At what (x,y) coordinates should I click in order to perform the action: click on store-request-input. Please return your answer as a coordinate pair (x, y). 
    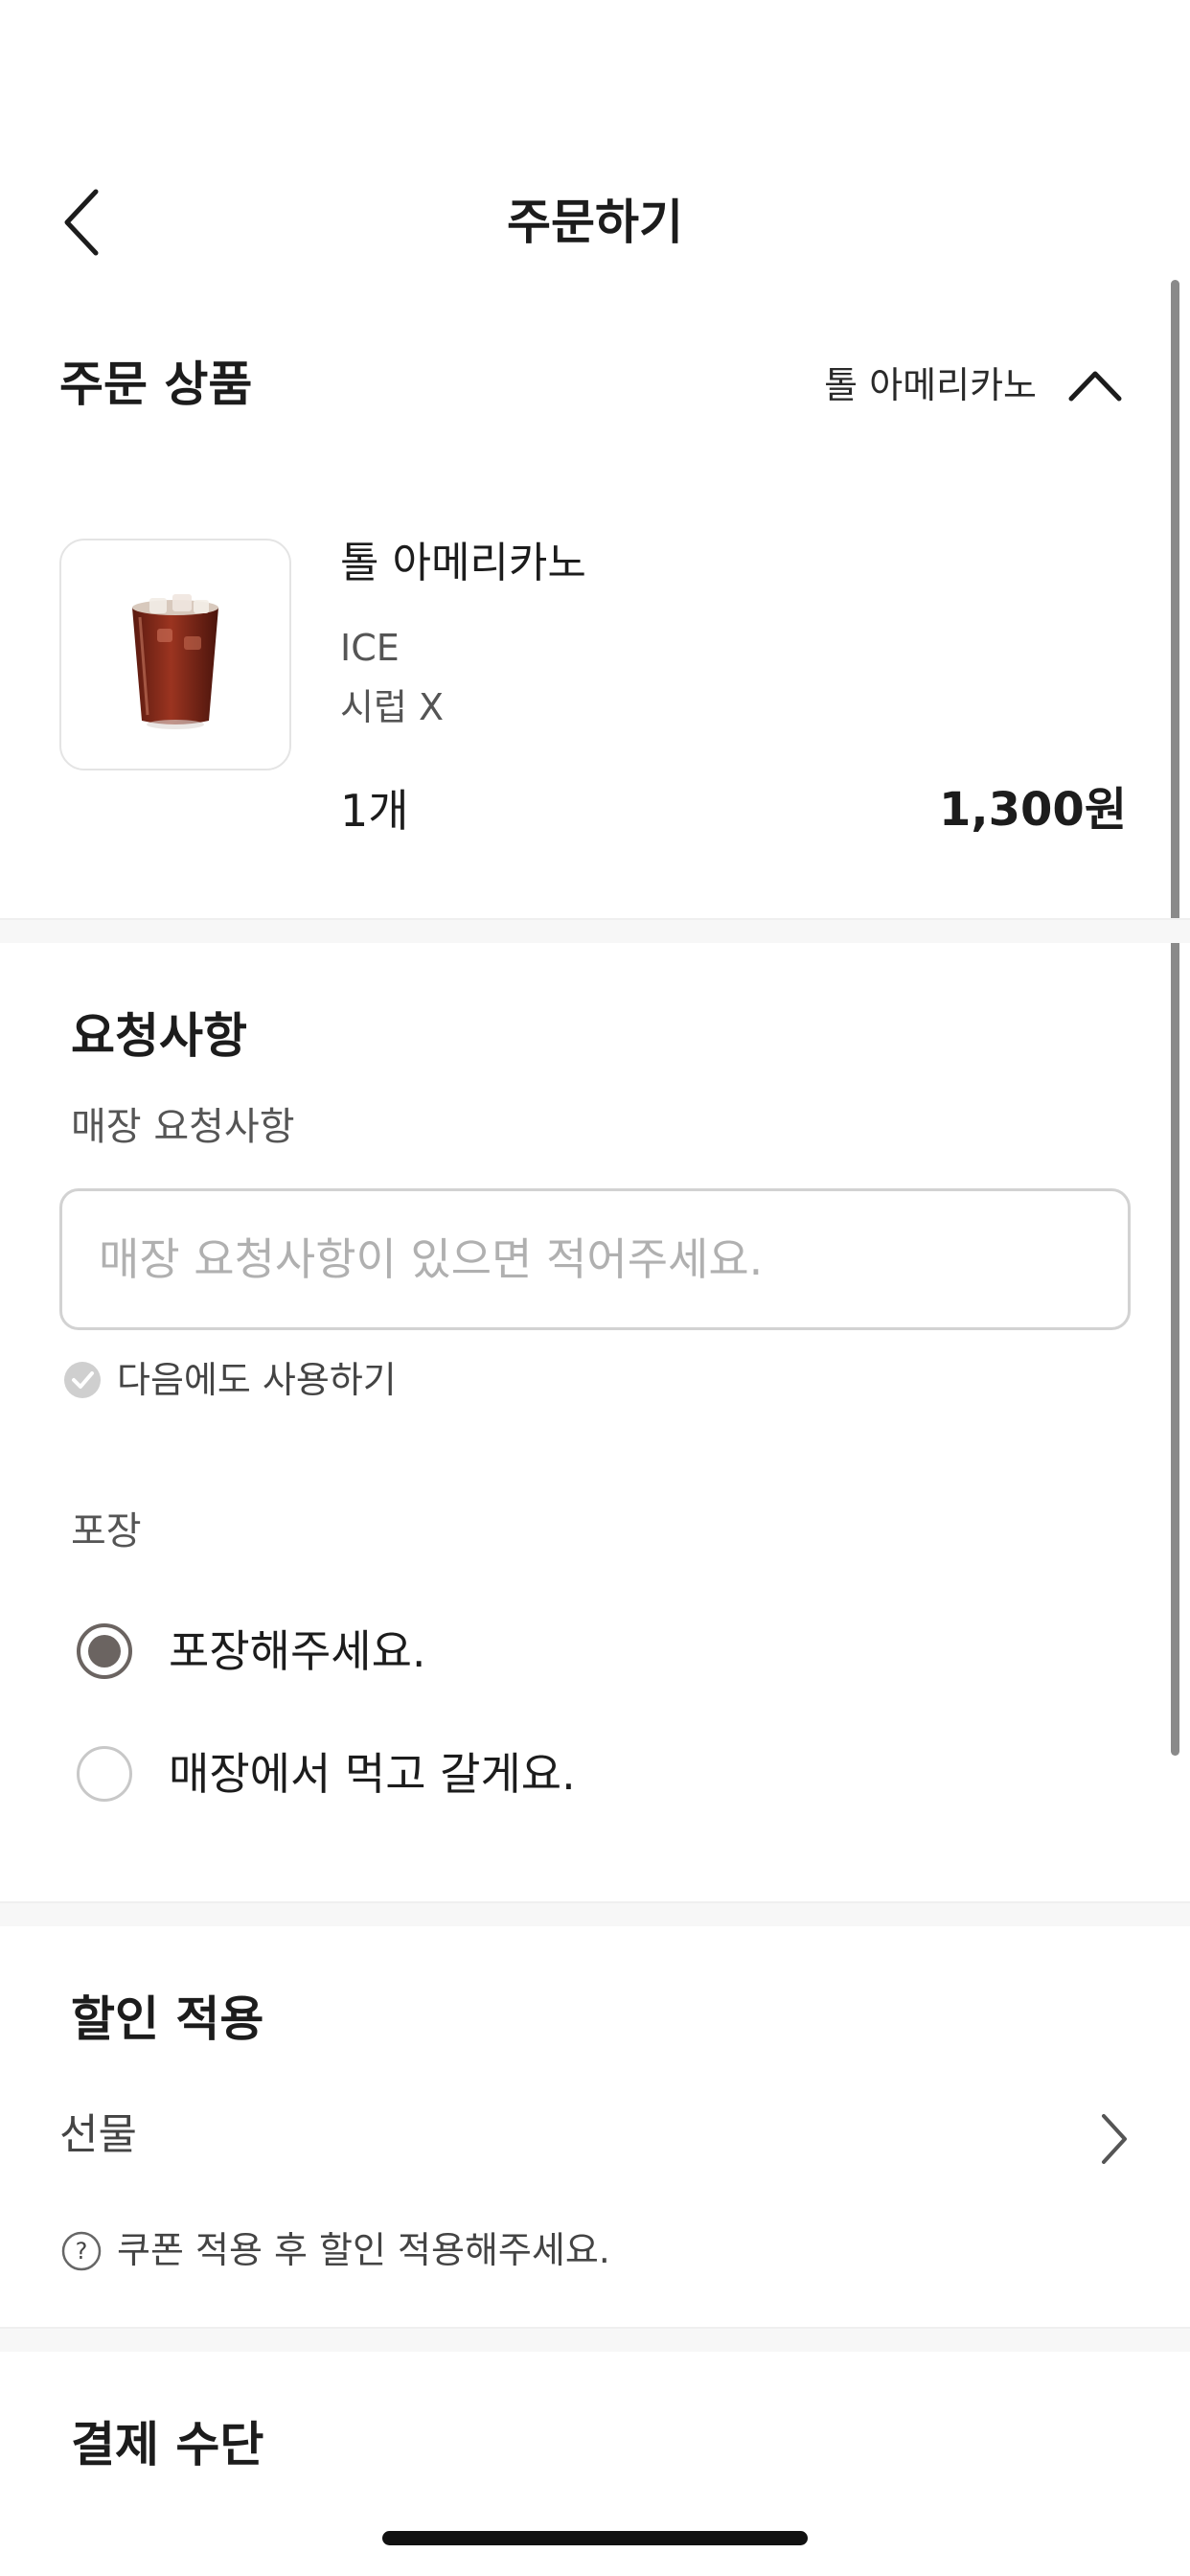
    Looking at the image, I should click on (595, 1259).